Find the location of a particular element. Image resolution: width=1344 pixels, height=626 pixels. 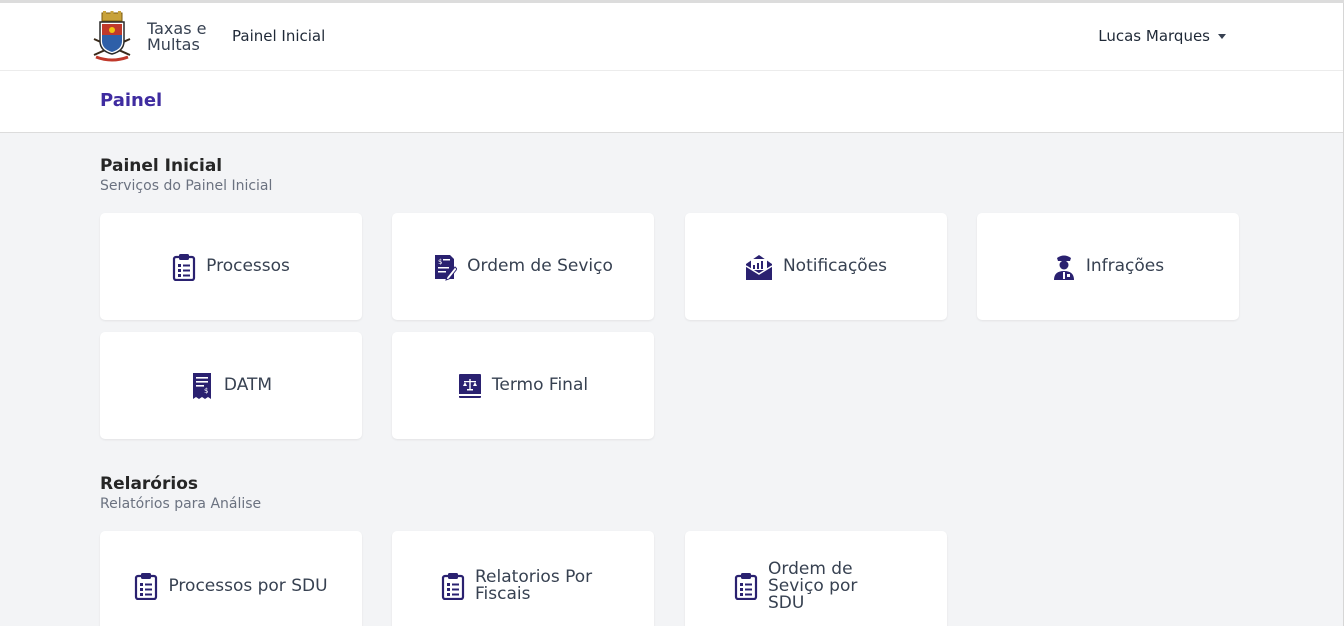

caret-down-icon is located at coordinates (1222, 36).